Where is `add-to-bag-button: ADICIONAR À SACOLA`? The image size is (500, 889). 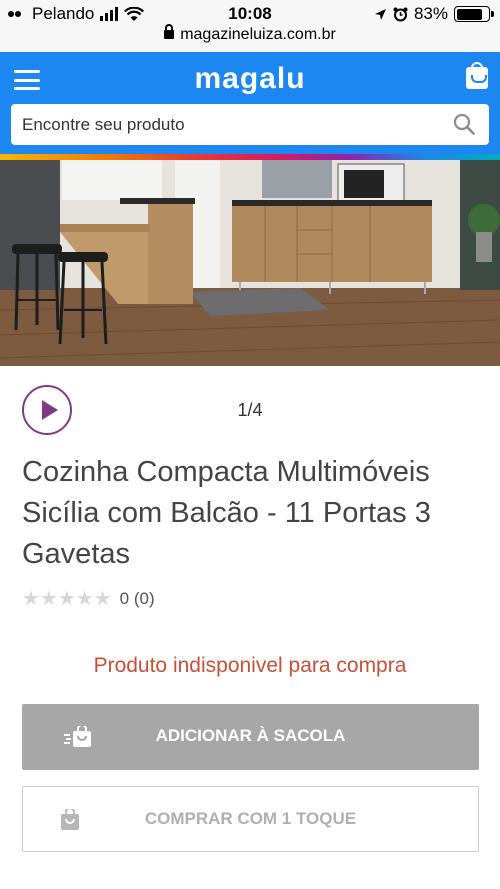 add-to-bag-button: ADICIONAR À SACOLA is located at coordinates (250, 737).